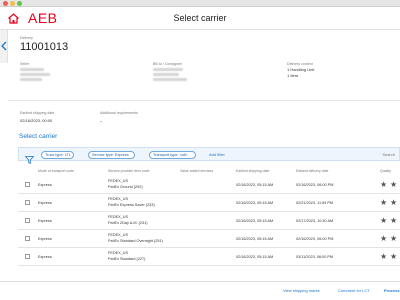  What do you see at coordinates (101, 120) in the screenshot?
I see `requirements-value: –` at bounding box center [101, 120].